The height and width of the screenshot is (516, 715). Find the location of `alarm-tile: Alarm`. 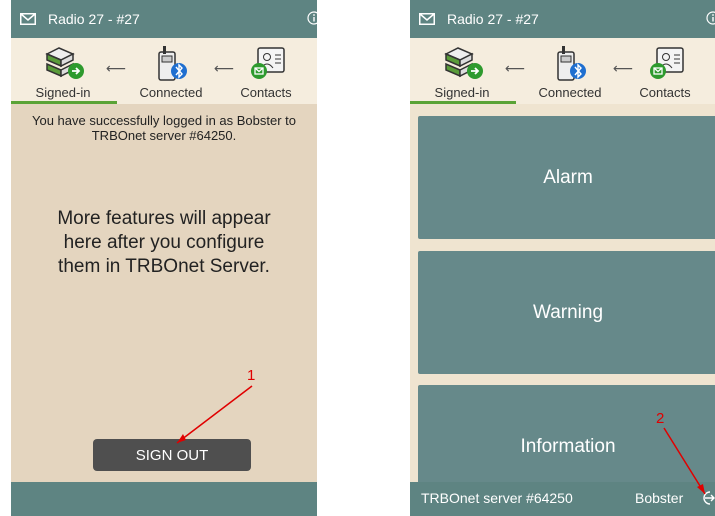

alarm-tile: Alarm is located at coordinates (566, 177).